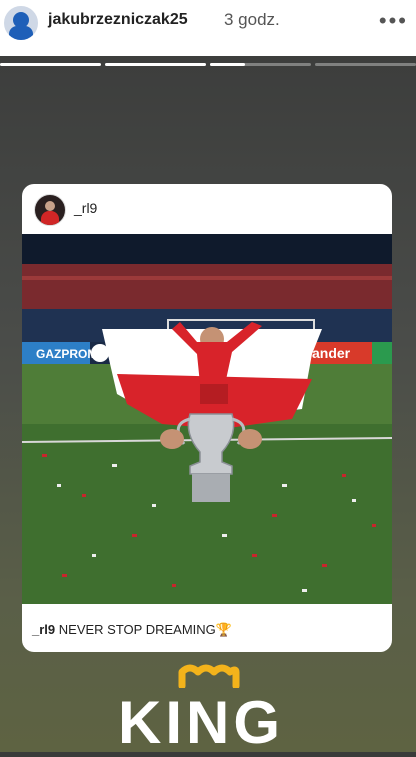 The image size is (416, 757). I want to click on crown-icon, so click(209, 676).